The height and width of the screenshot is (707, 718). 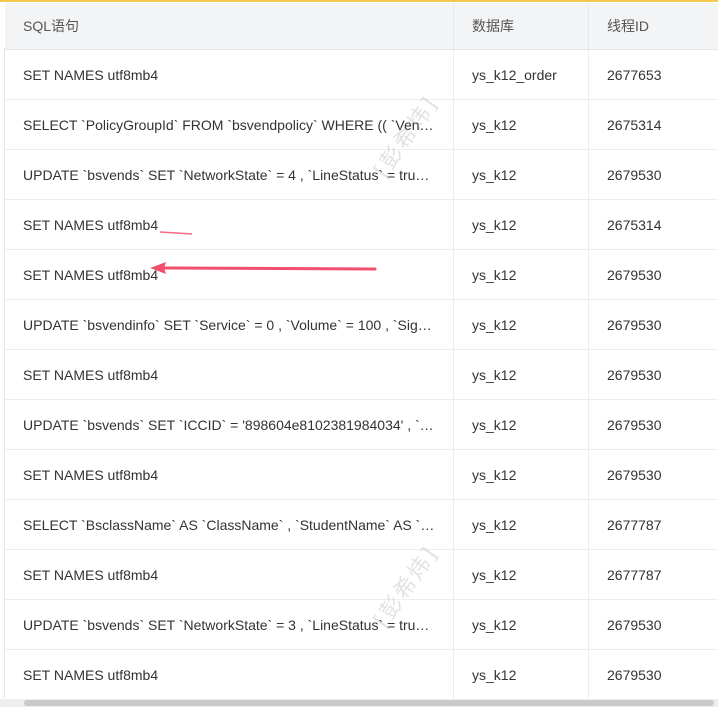 What do you see at coordinates (158, 268) in the screenshot?
I see `red-arrow-head` at bounding box center [158, 268].